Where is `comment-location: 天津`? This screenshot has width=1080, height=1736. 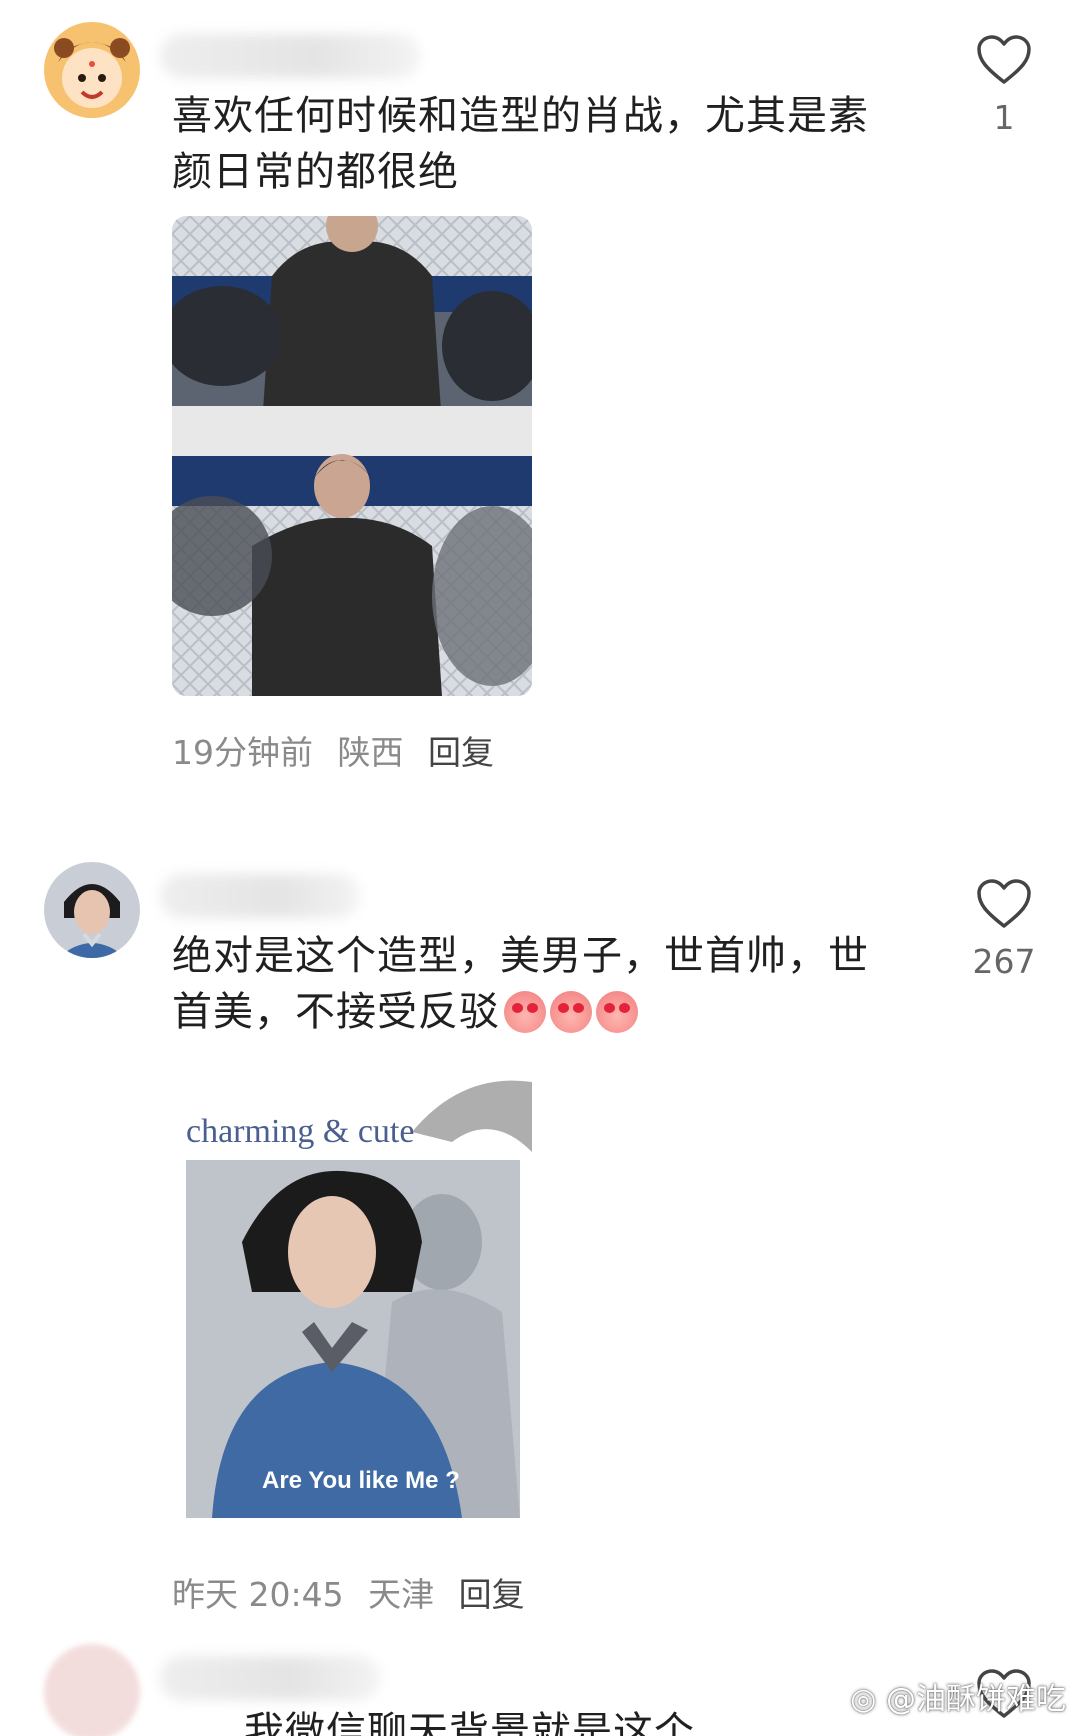 comment-location: 天津 is located at coordinates (401, 1594).